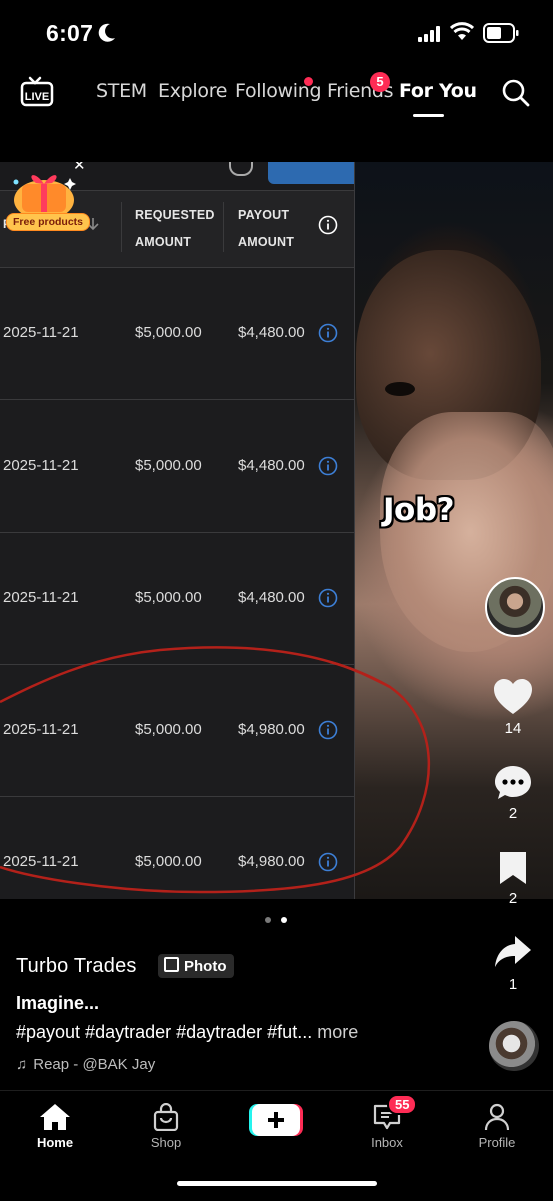  Describe the element at coordinates (513, 813) in the screenshot. I see `comment-count: 2` at that location.